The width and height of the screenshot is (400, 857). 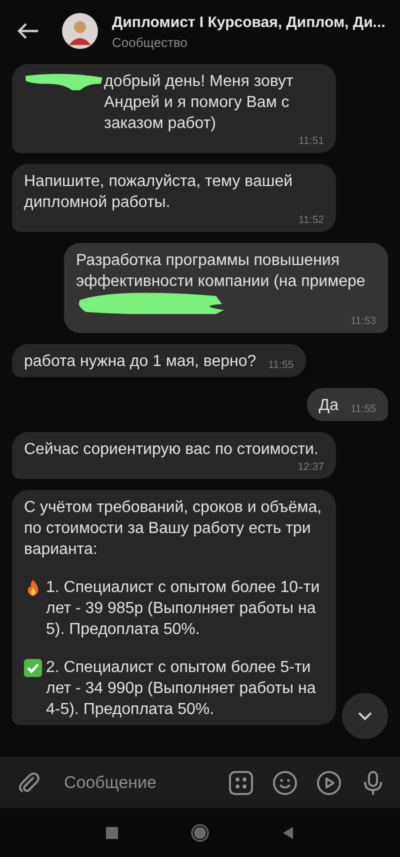 What do you see at coordinates (183, 609) in the screenshot?
I see `message-text: 1. Специалист с опытом более 10-ти лет - 39 985р (Выполняет работы на 5). Предоплата 50%.` at bounding box center [183, 609].